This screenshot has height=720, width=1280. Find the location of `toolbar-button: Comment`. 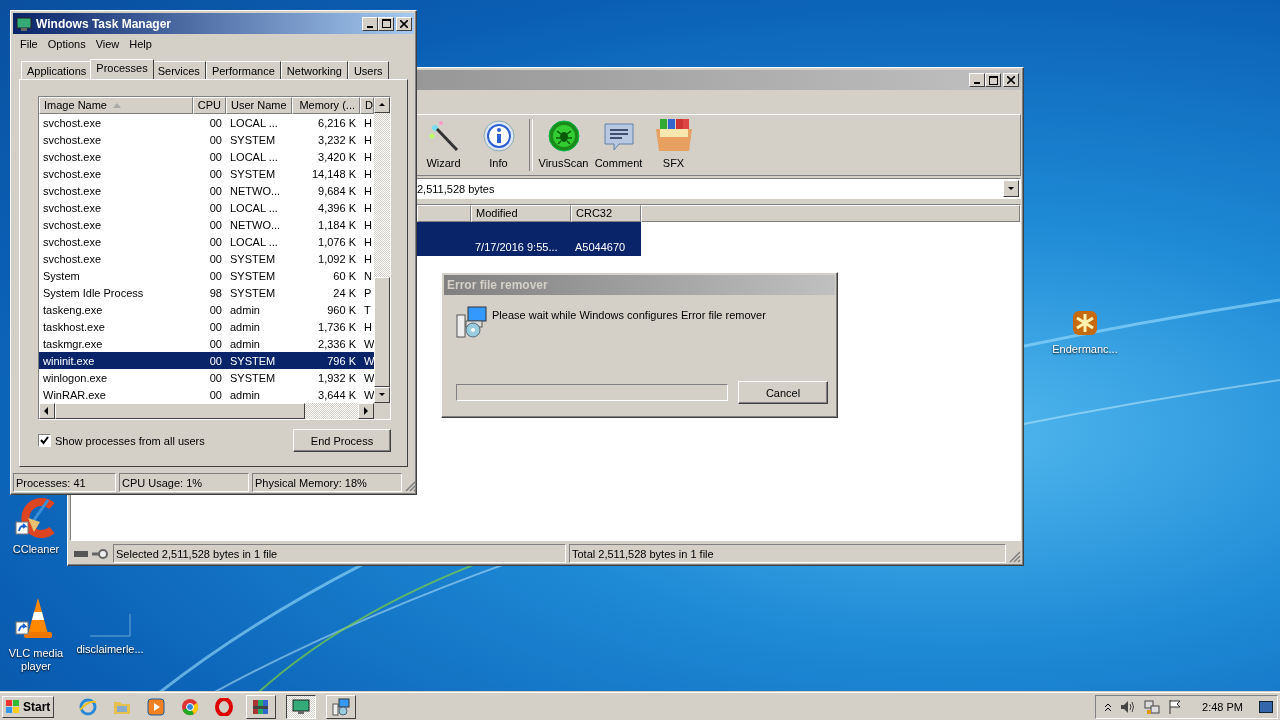

toolbar-button: Comment is located at coordinates (618, 145).